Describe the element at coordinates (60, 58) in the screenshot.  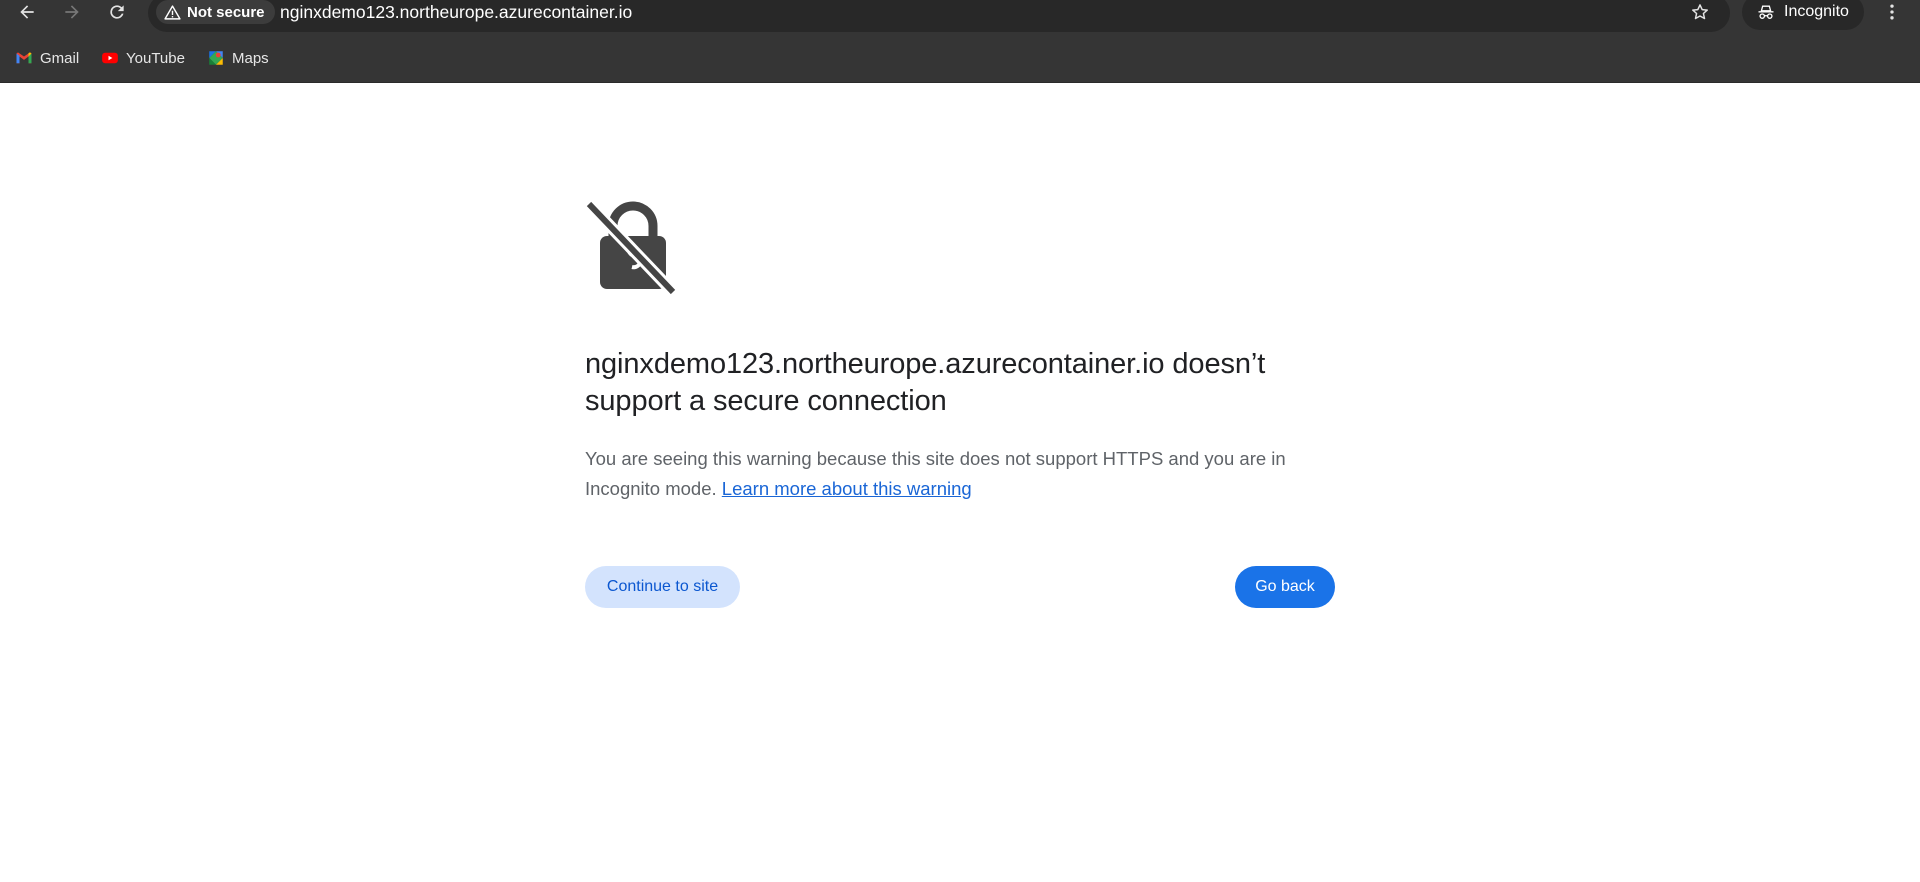
I see `bookmark-label: Gmail` at that location.